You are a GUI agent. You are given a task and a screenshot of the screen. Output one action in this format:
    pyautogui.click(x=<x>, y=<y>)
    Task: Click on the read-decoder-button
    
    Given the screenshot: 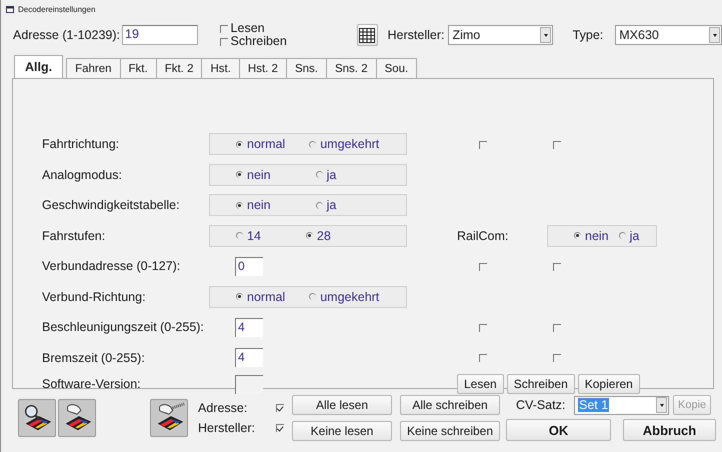 What is the action you would take?
    pyautogui.click(x=37, y=418)
    